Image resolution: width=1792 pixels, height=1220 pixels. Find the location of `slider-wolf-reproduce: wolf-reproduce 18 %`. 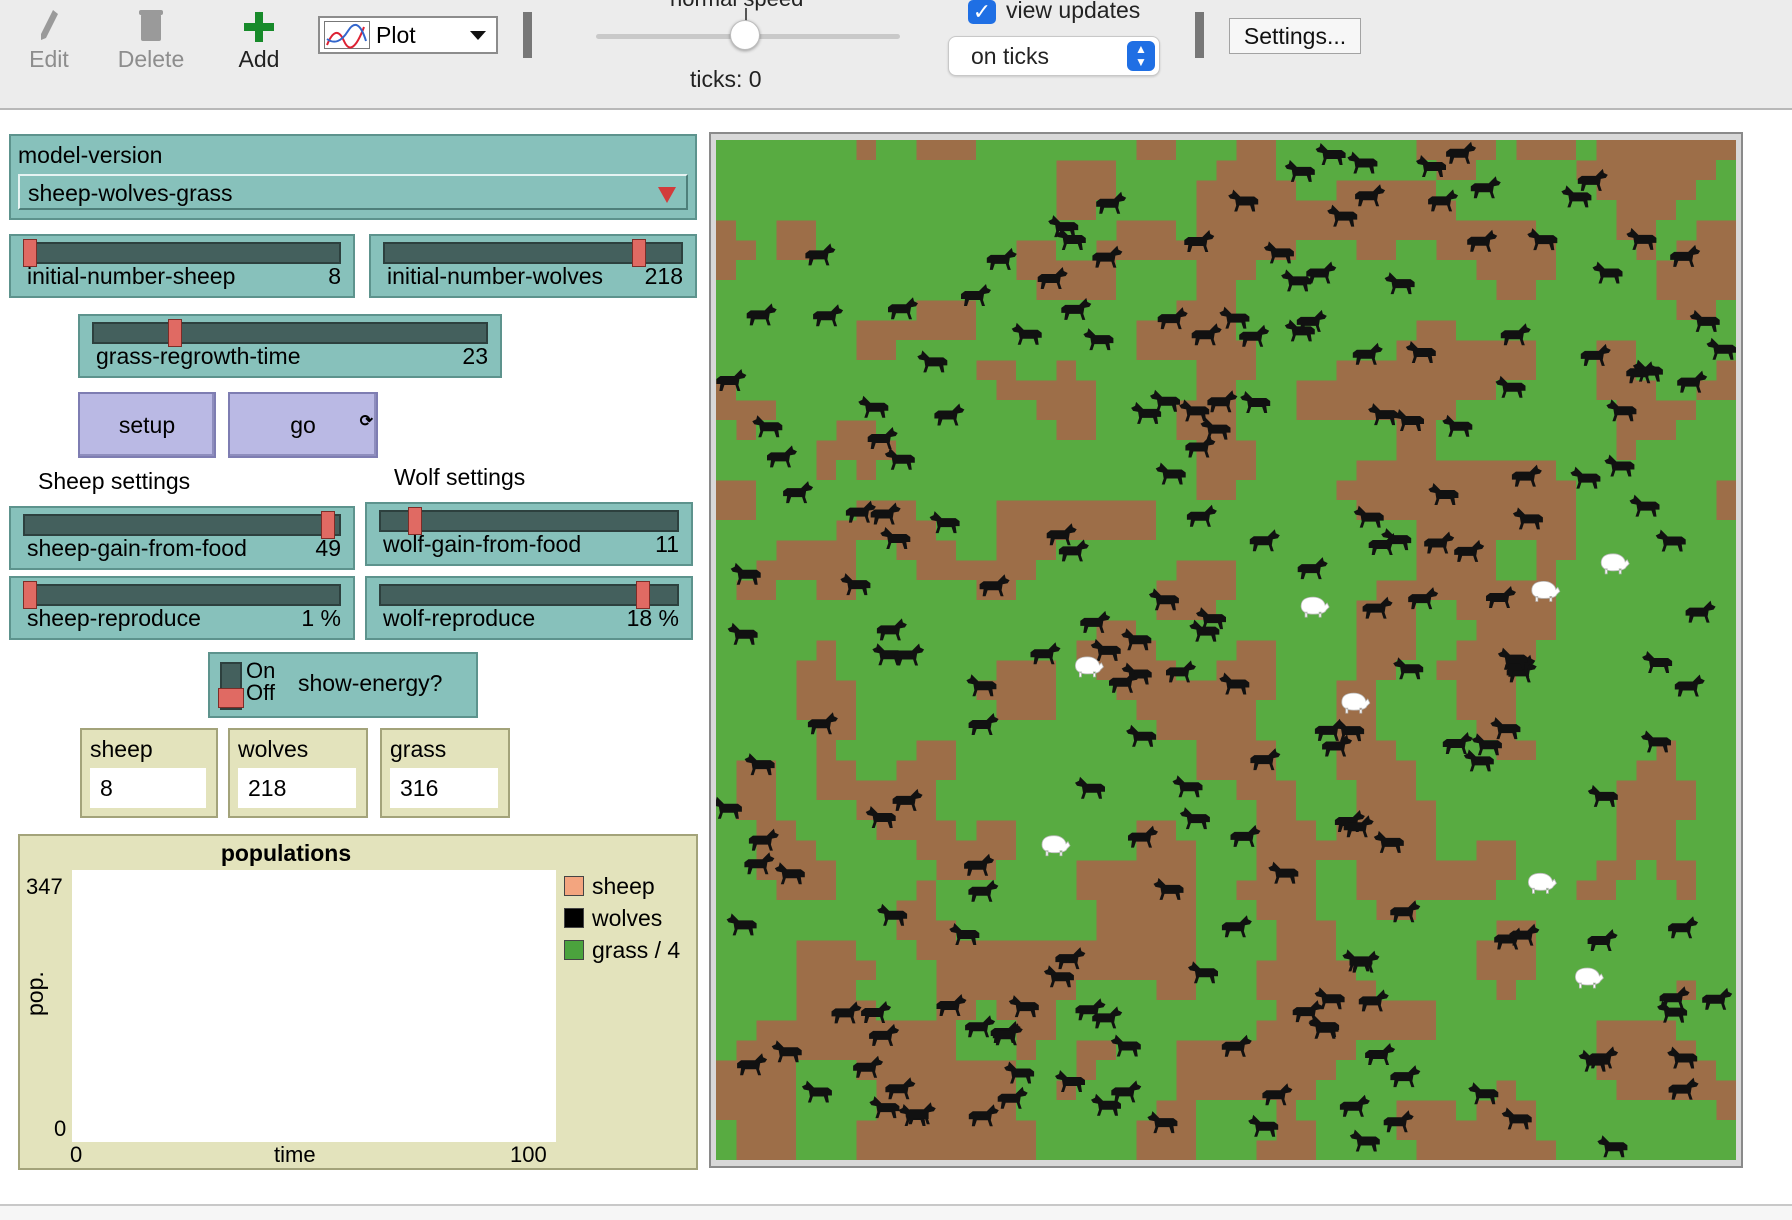

slider-wolf-reproduce: wolf-reproduce 18 % is located at coordinates (529, 608).